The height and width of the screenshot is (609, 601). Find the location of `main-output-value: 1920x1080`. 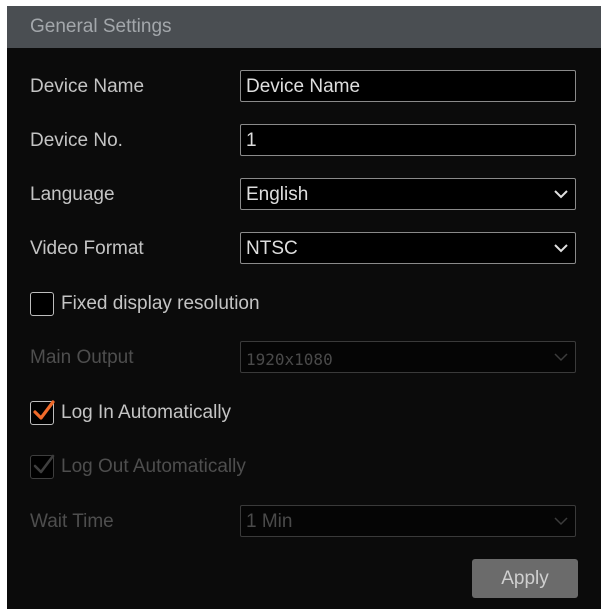

main-output-value: 1920x1080 is located at coordinates (289, 359).